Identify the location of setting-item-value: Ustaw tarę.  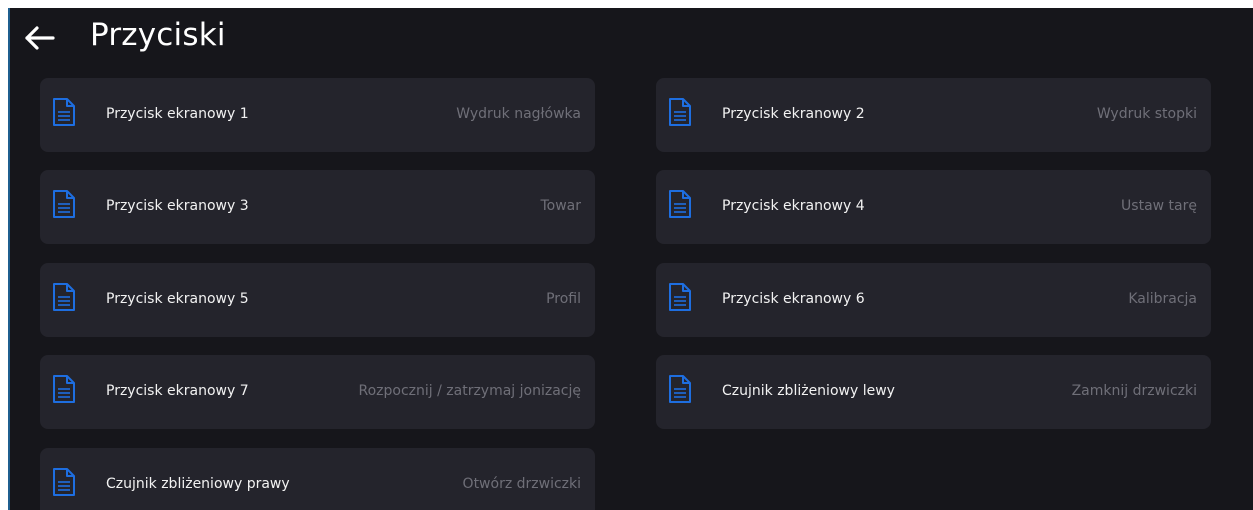
(1159, 206).